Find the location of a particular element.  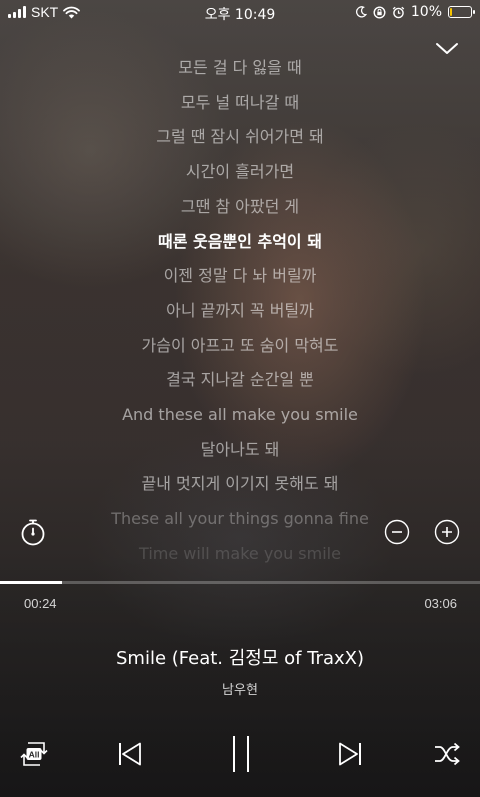

lyric-line: 끝내 멋지게 이기지 못해도 돼 is located at coordinates (240, 484).